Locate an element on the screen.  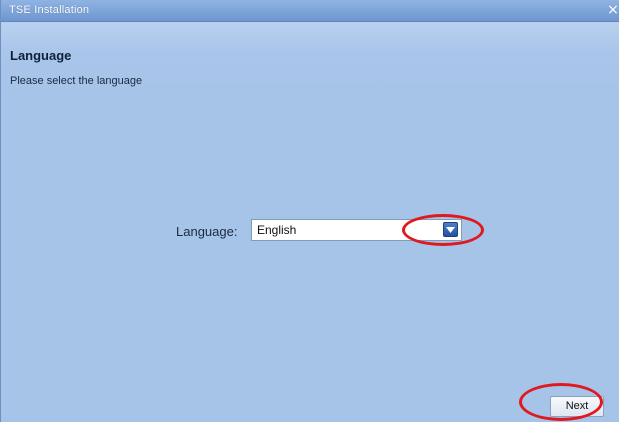
page-title: Language is located at coordinates (41, 55).